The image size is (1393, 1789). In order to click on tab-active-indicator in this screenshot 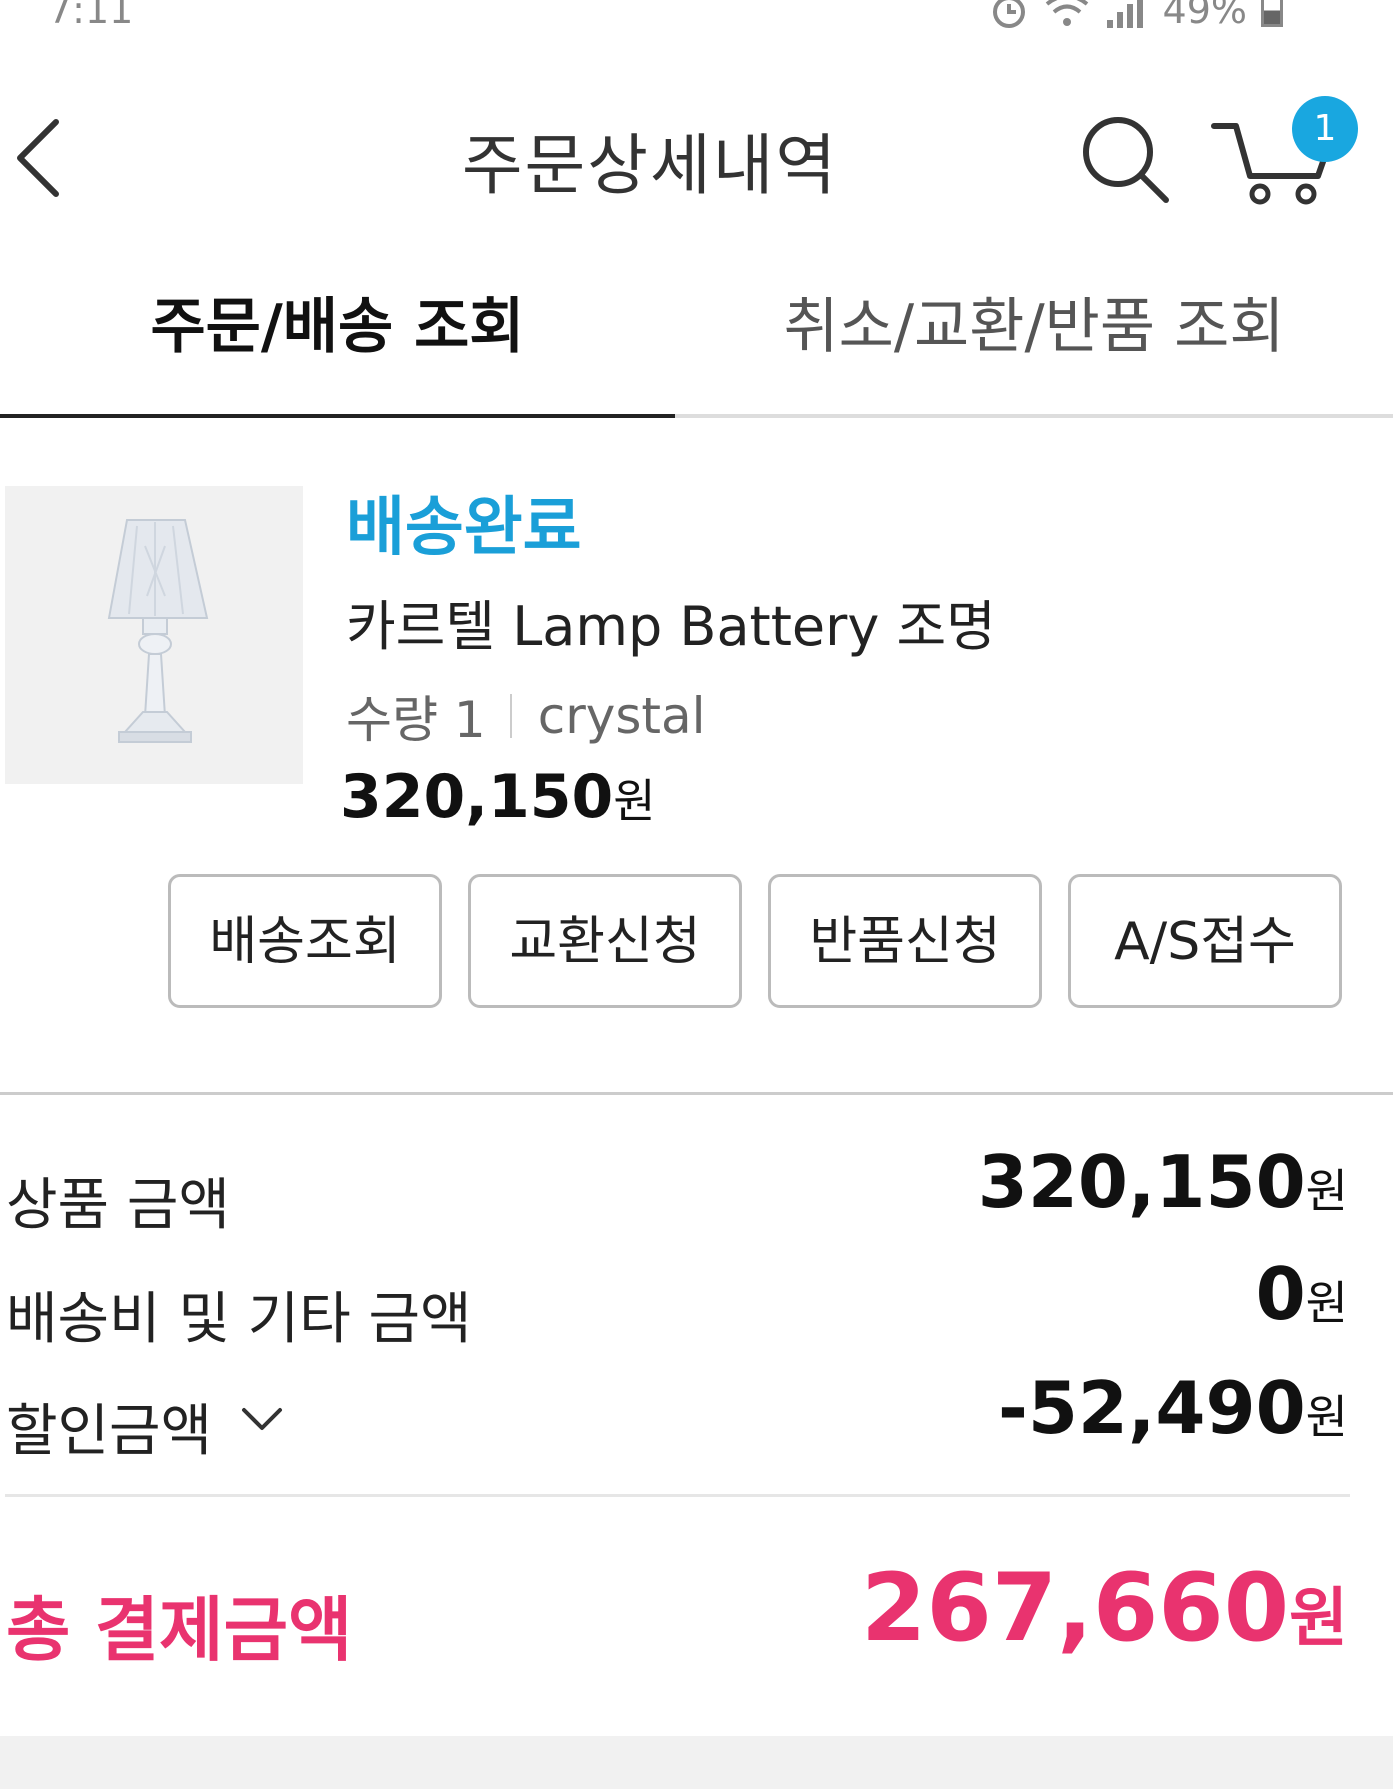, I will do `click(337, 416)`.